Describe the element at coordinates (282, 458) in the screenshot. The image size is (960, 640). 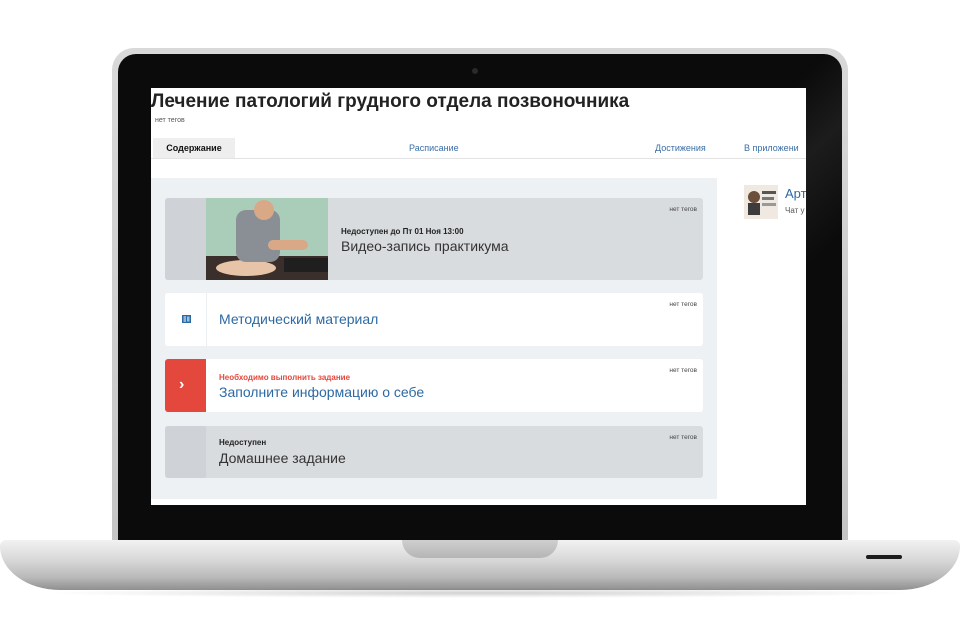
I see `lesson-title: Домашнее задание` at that location.